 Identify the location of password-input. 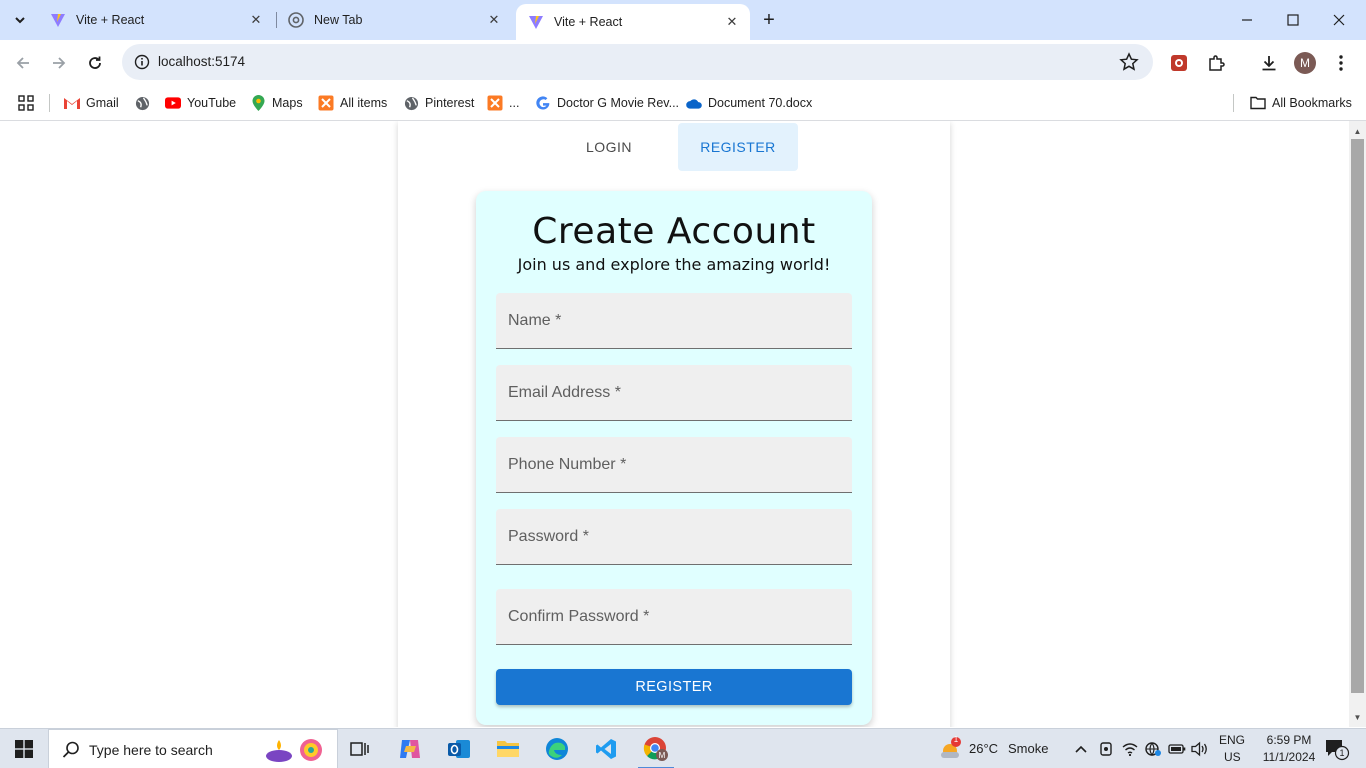
(674, 536).